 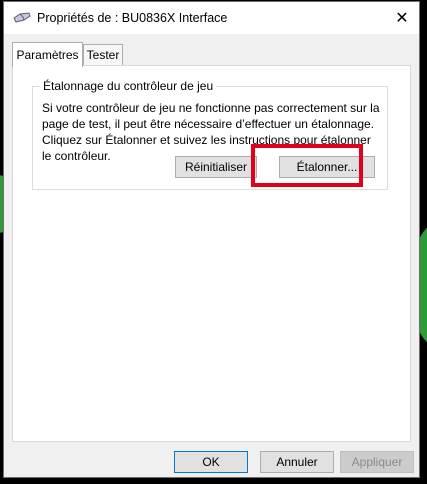 What do you see at coordinates (211, 462) in the screenshot?
I see `ok-button: OK` at bounding box center [211, 462].